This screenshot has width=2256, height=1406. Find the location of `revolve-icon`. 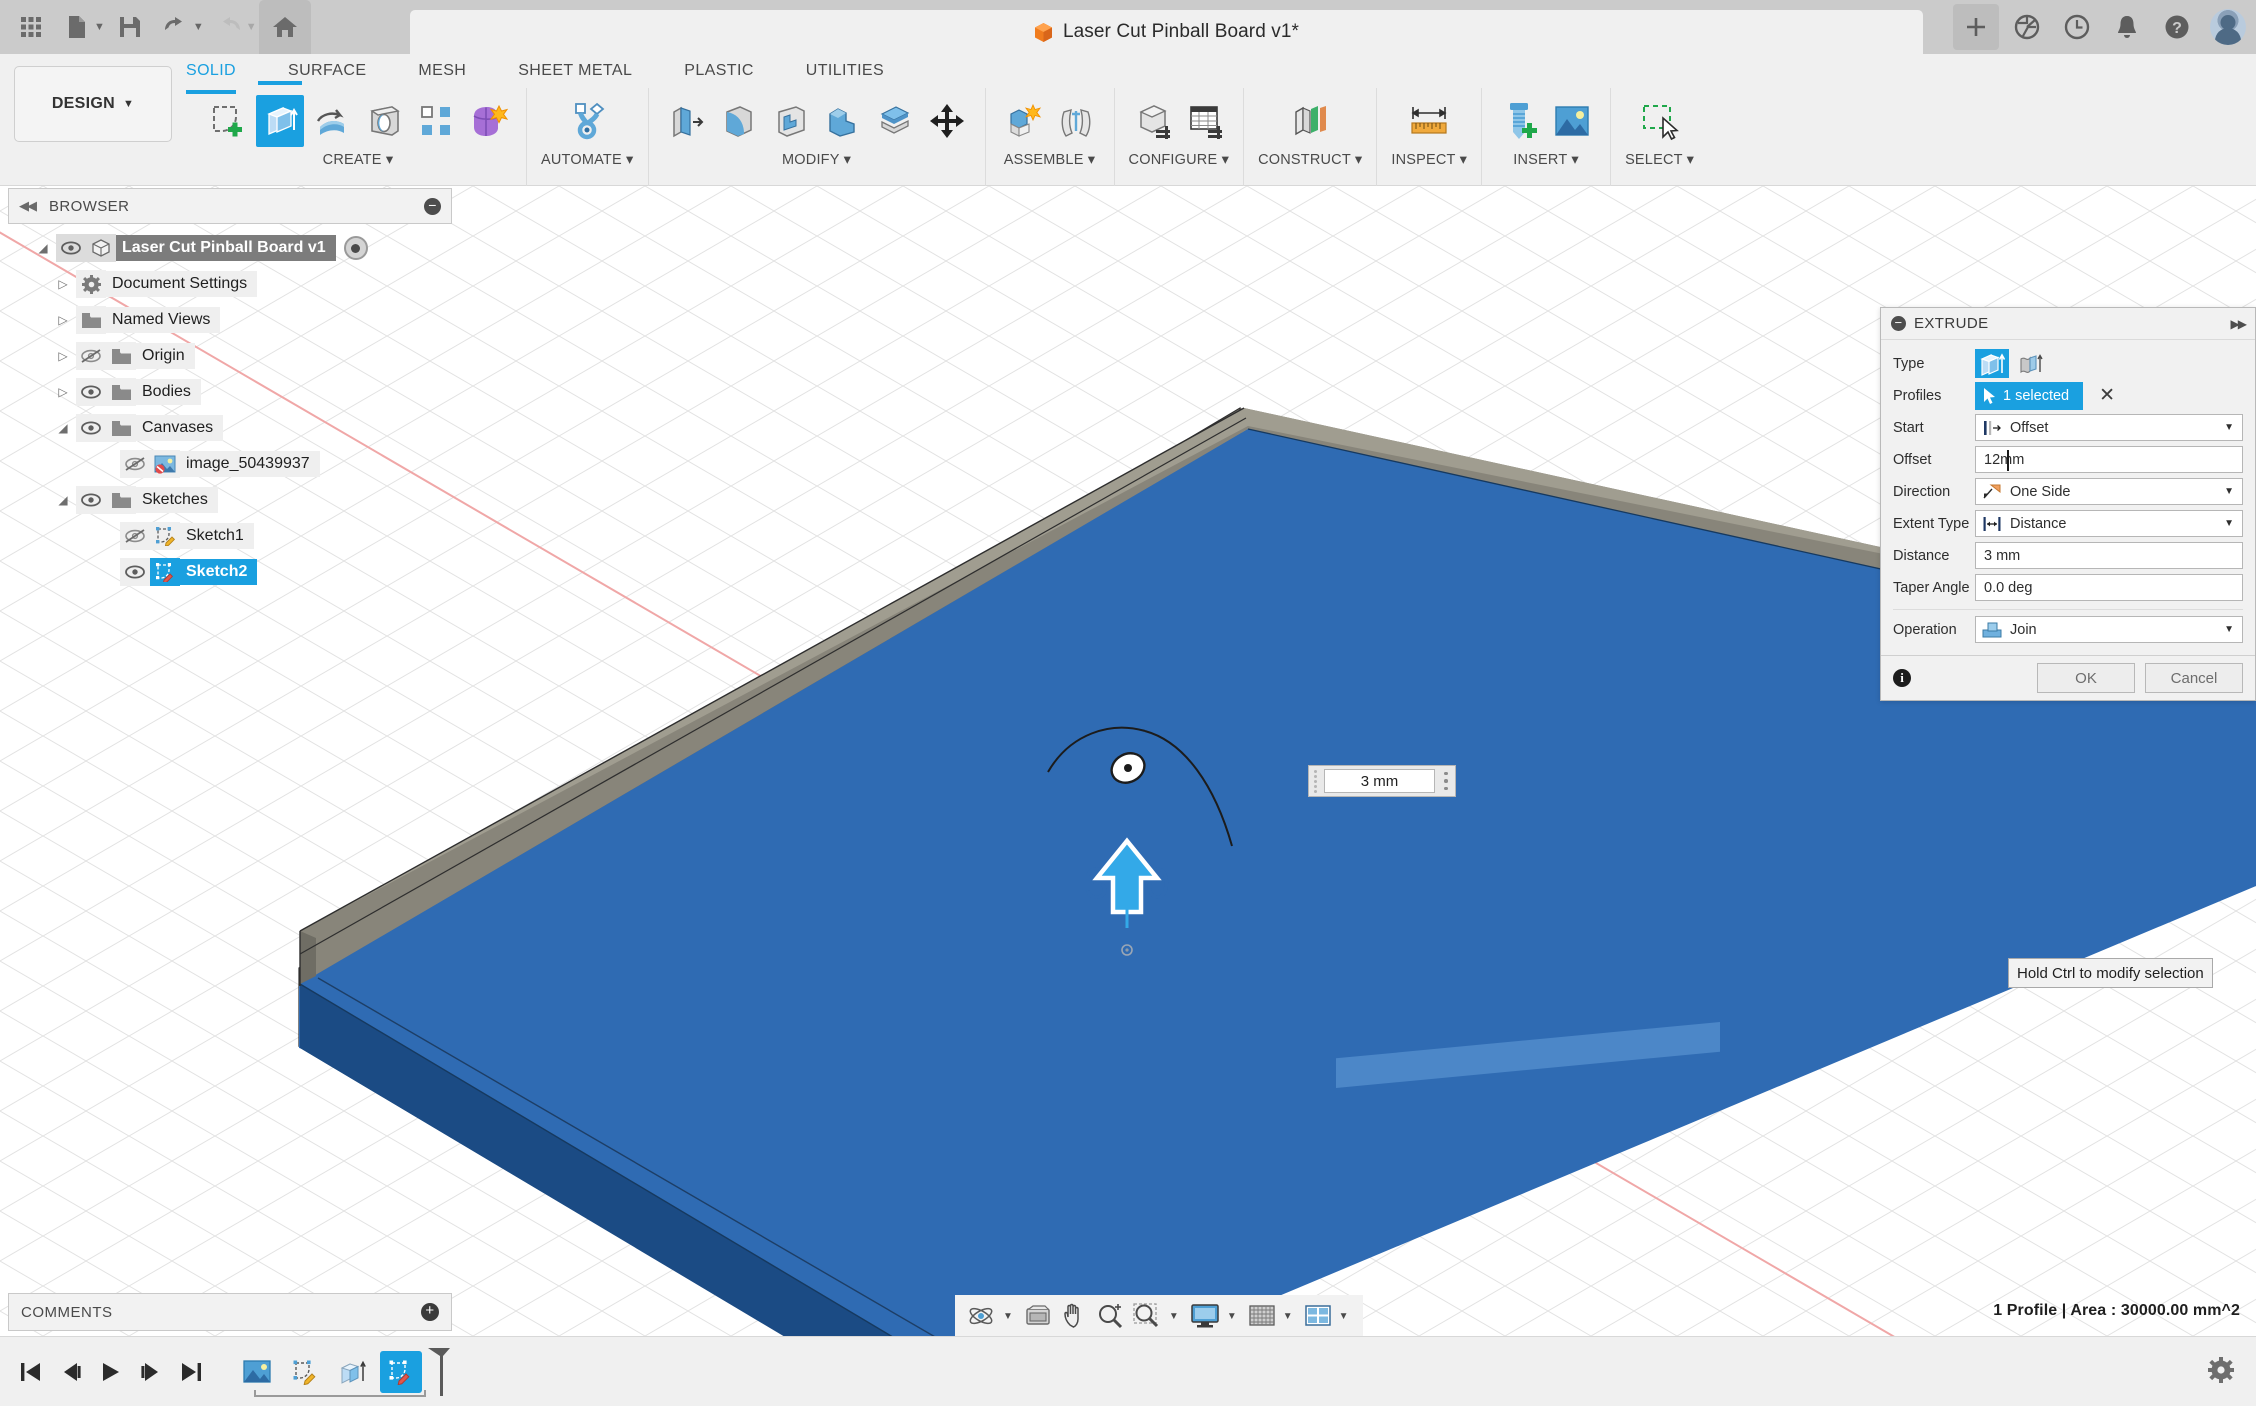

revolve-icon is located at coordinates (332, 121).